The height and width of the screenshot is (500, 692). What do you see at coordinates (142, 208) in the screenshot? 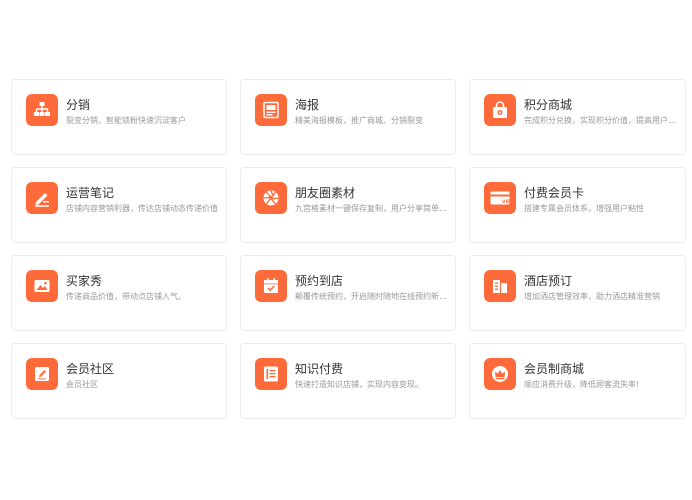
I see `card-description: 店铺内容营销利器，传达店铺动态传递价值` at bounding box center [142, 208].